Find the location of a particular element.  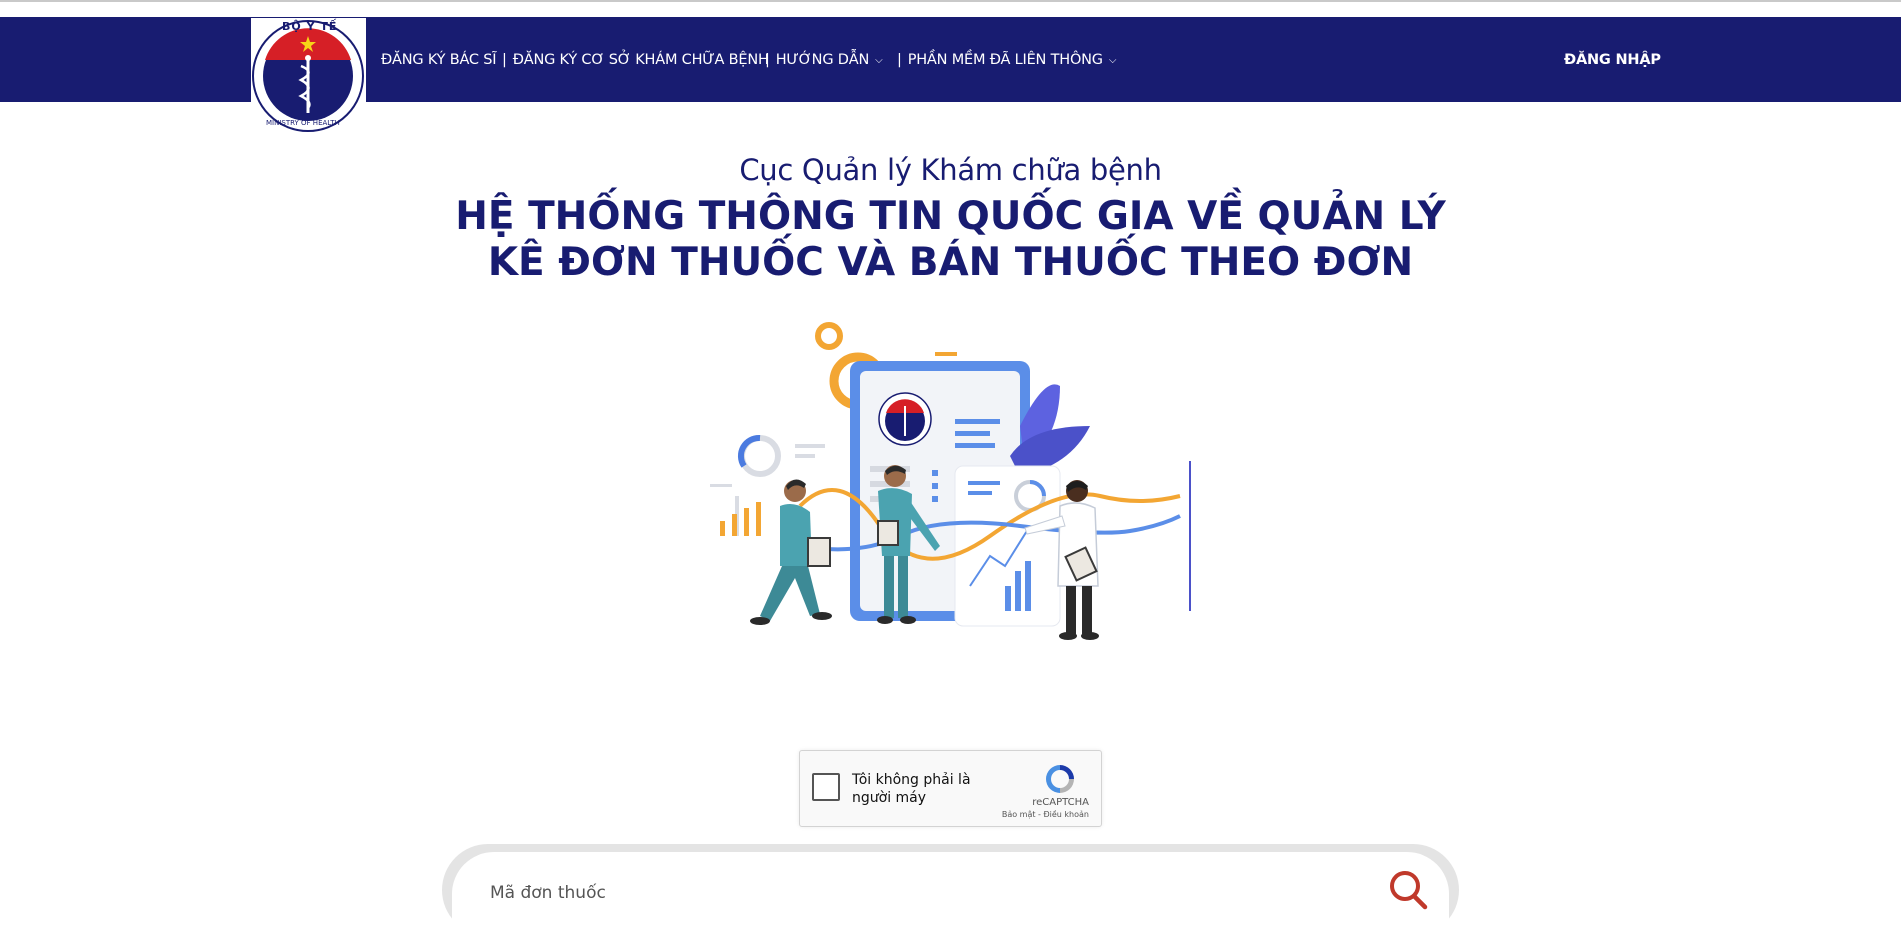

recaptcha-brand: reCAPTCHA is located at coordinates (1060, 802).